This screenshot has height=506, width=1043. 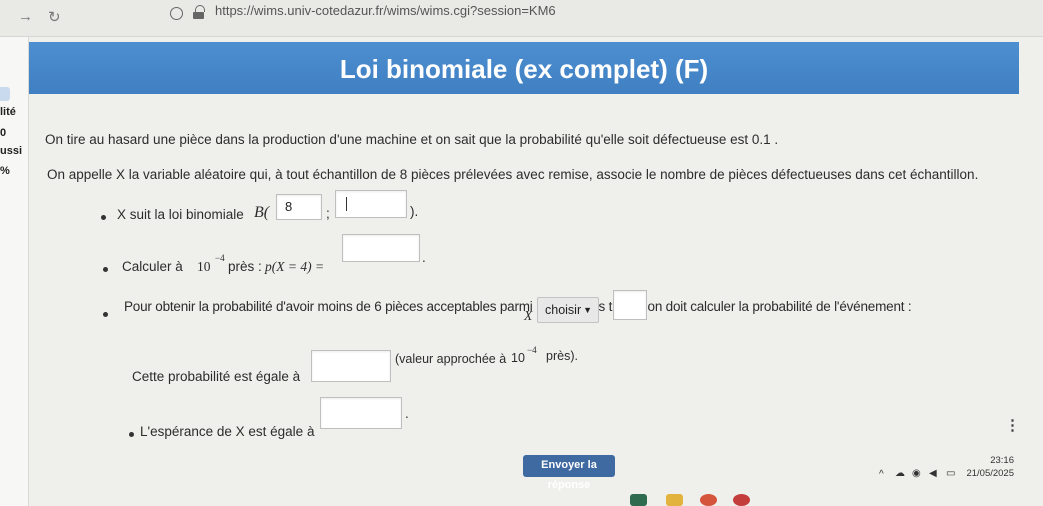 What do you see at coordinates (346, 204) in the screenshot?
I see `text-caret` at bounding box center [346, 204].